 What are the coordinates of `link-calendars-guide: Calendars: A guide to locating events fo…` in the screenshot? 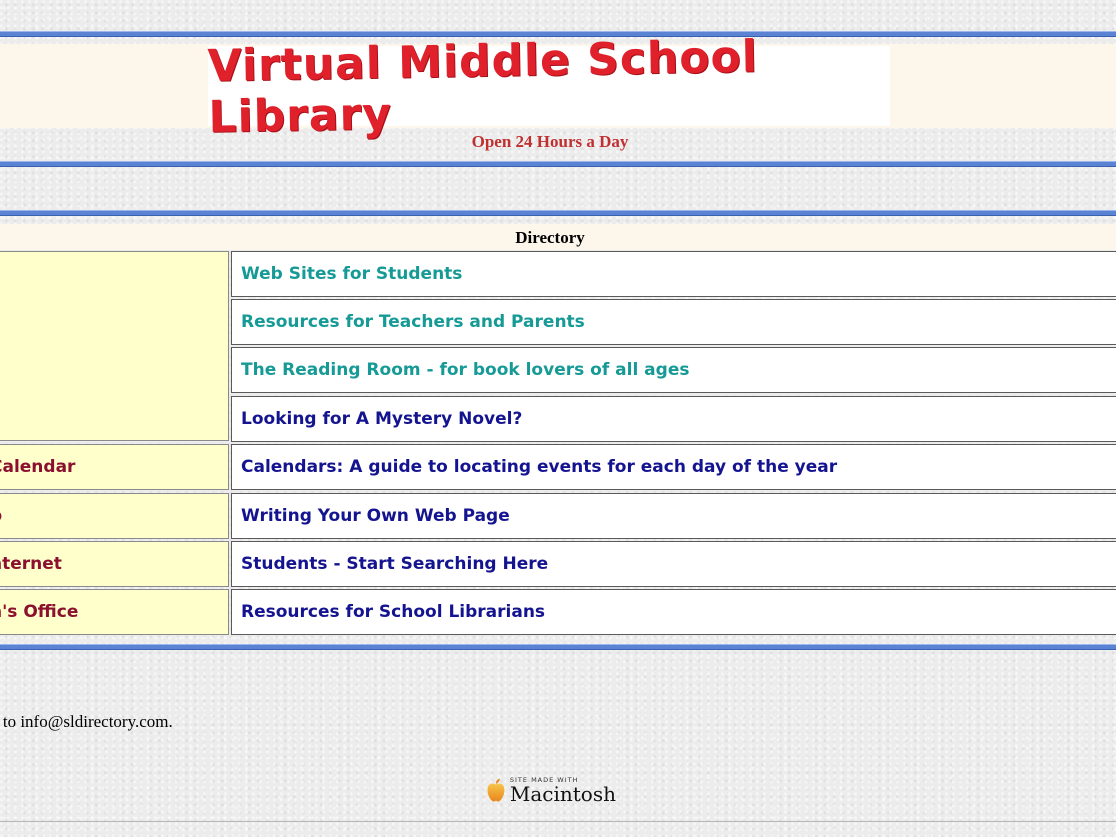 It's located at (539, 467).